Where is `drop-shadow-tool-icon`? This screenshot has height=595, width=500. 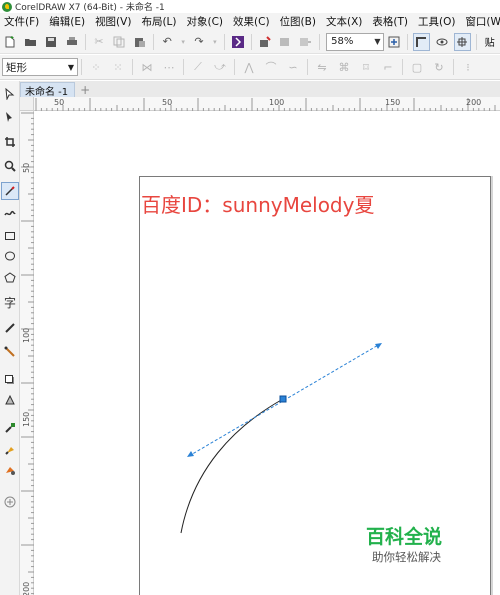 drop-shadow-tool-icon is located at coordinates (10, 380).